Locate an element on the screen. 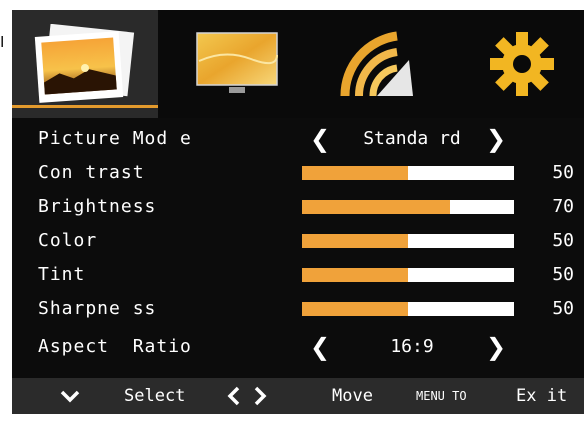 Image resolution: width=584 pixels, height=427 pixels. color-value: 50 is located at coordinates (563, 240).